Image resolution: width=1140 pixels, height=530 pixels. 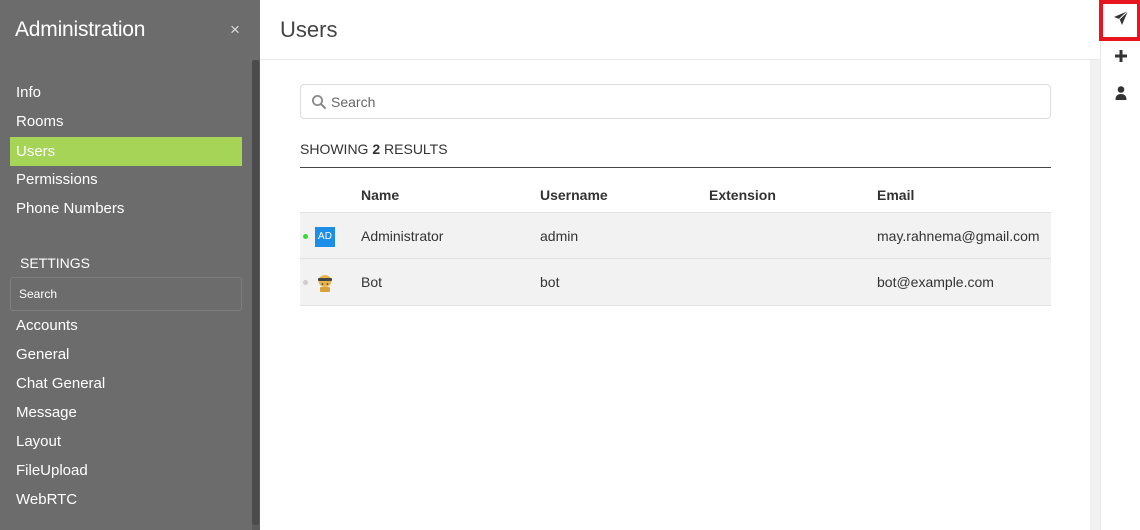 I want to click on column-header-name: Name, so click(x=380, y=195).